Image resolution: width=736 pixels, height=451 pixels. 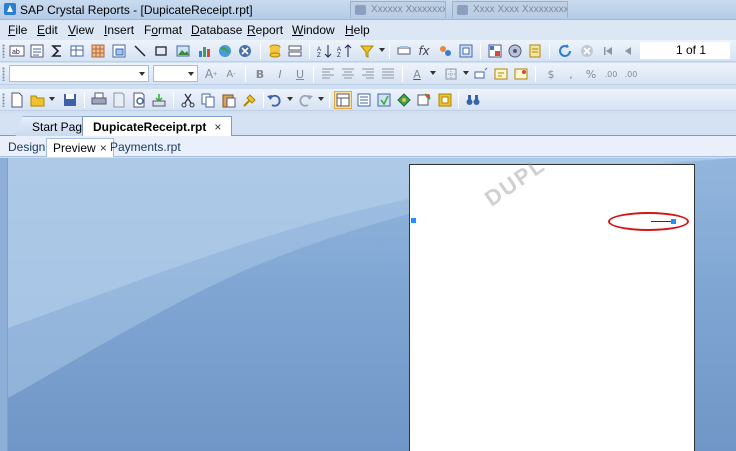 I want to click on refresh-icon, so click(x=565, y=51).